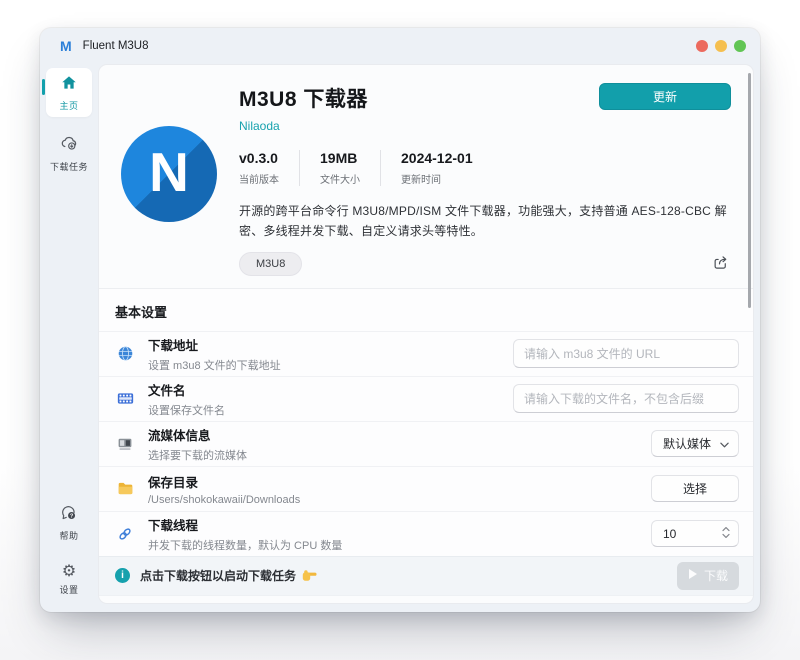  What do you see at coordinates (186, 410) in the screenshot?
I see `setting-subtitle: 设置保存文件名` at bounding box center [186, 410].